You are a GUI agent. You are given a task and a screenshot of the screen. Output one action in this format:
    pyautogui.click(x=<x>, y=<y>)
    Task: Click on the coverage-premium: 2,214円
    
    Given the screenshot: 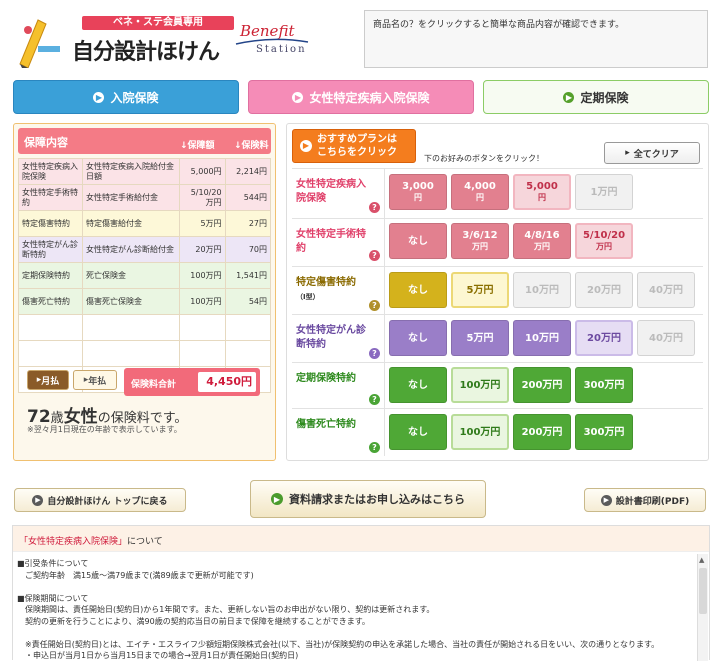 What is the action you would take?
    pyautogui.click(x=248, y=171)
    